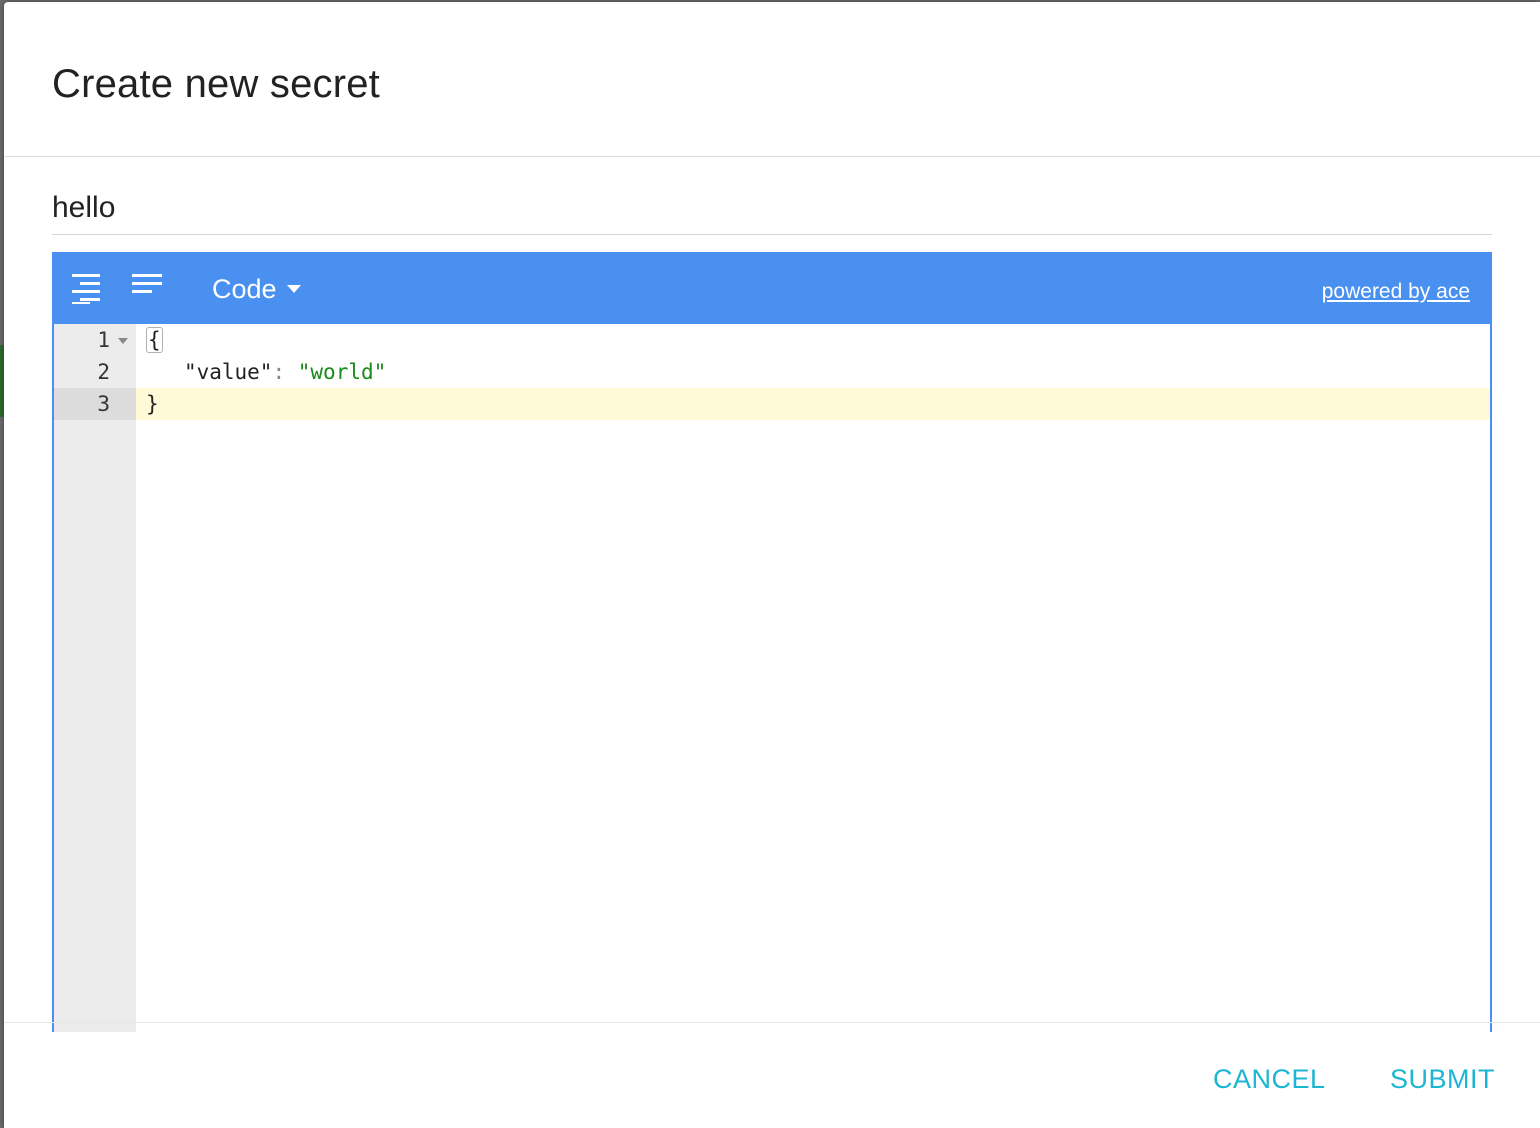 This screenshot has width=1540, height=1128. Describe the element at coordinates (216, 84) in the screenshot. I see `dialog-title: Create new secret` at that location.